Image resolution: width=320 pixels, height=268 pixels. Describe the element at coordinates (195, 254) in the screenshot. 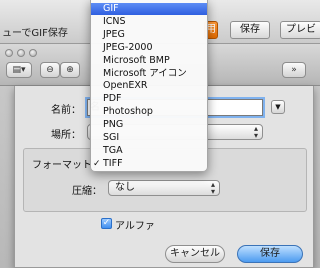

I see `cancel-button: キャンセル` at that location.